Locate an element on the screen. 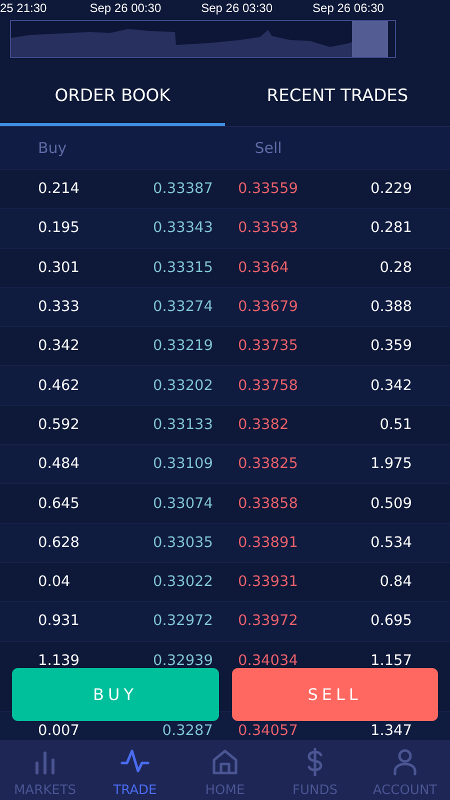 Image resolution: width=450 pixels, height=800 pixels. table-cell-text: 0.281 is located at coordinates (391, 228).